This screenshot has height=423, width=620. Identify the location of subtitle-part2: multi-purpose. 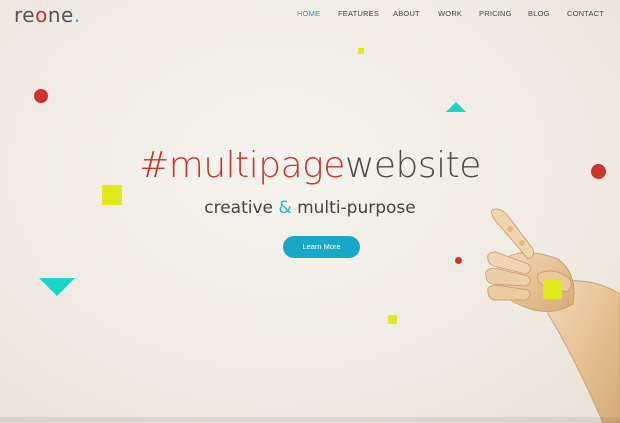
(353, 208).